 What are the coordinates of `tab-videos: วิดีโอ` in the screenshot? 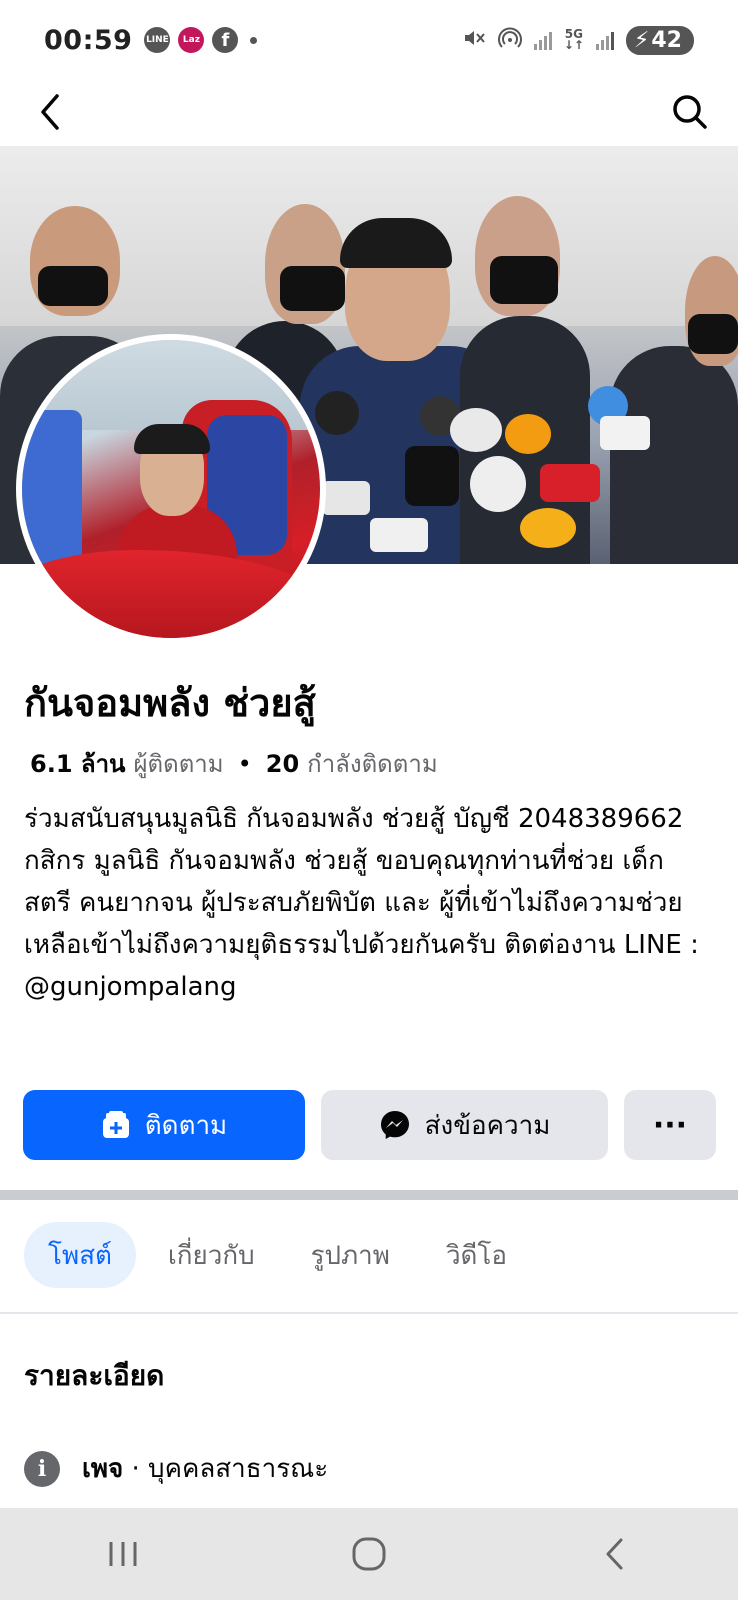 It's located at (476, 1255).